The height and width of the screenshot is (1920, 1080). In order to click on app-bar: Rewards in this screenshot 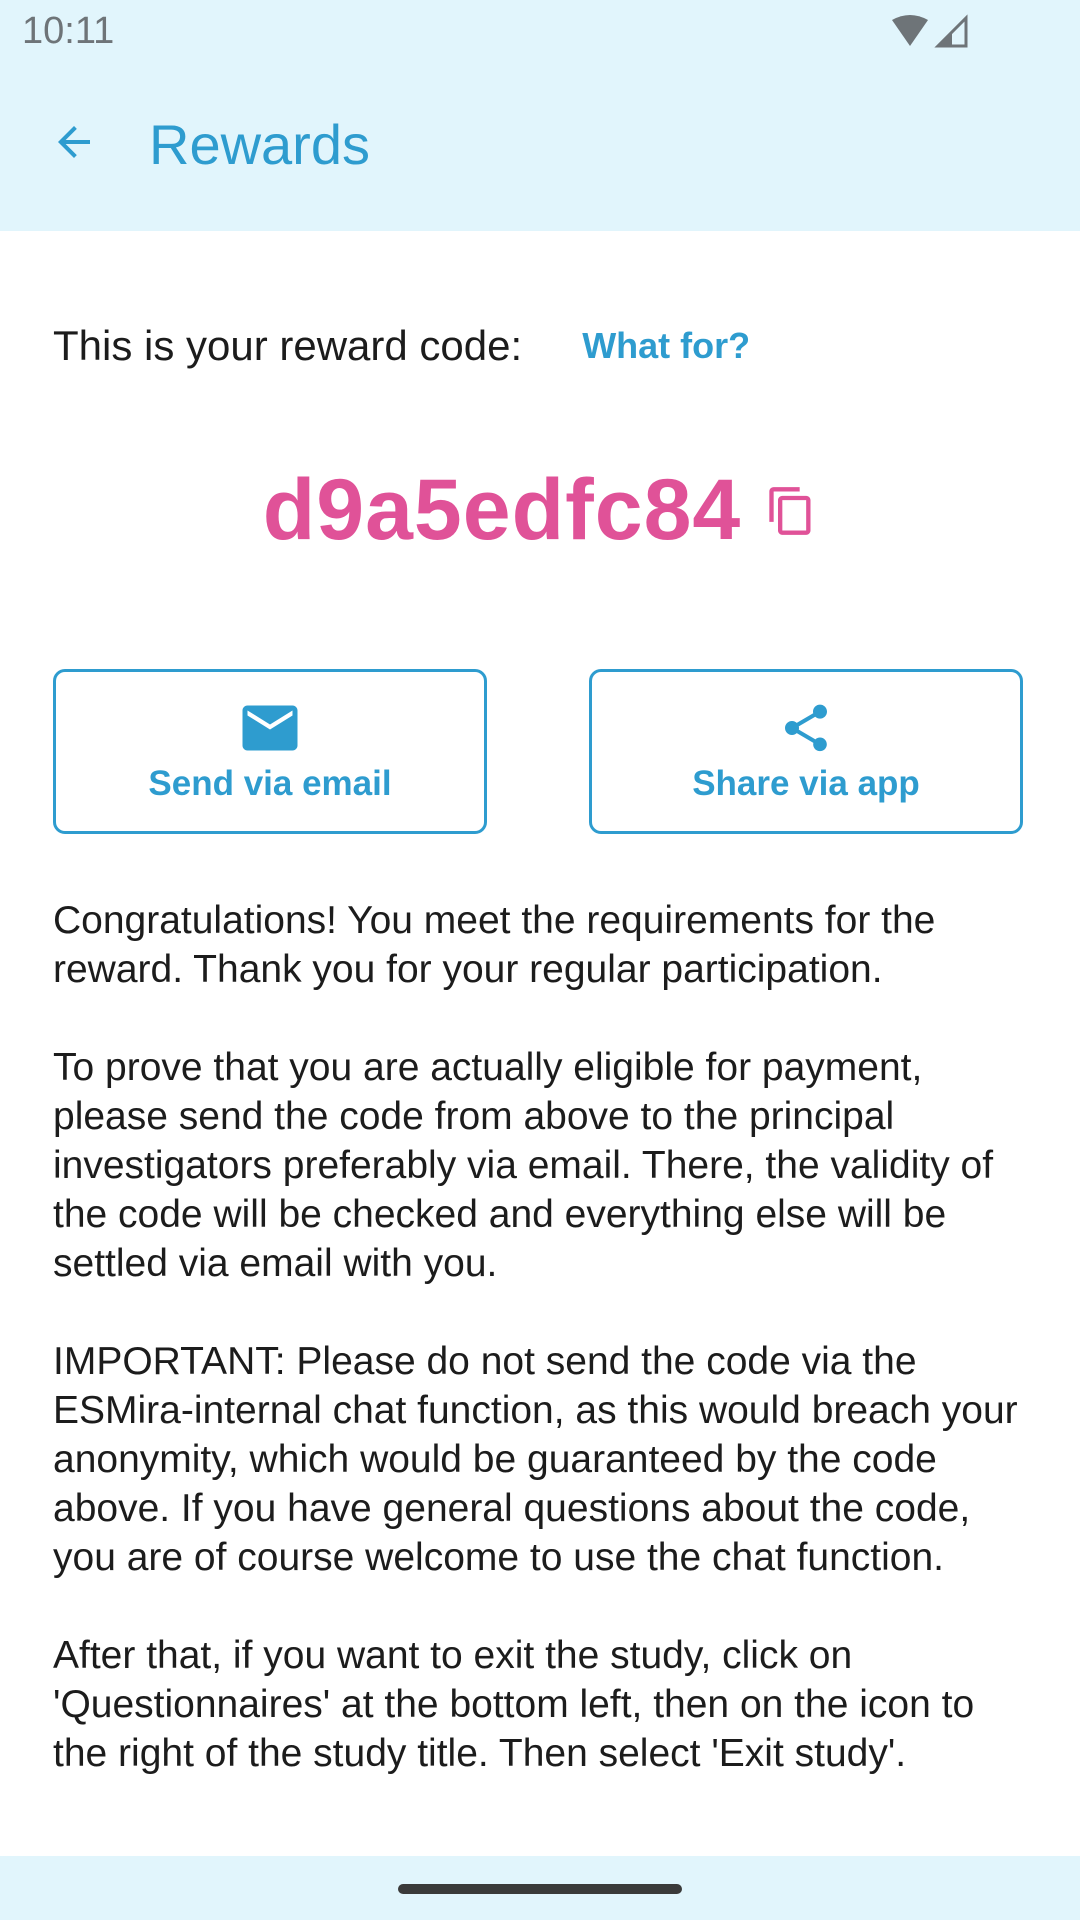, I will do `click(540, 147)`.